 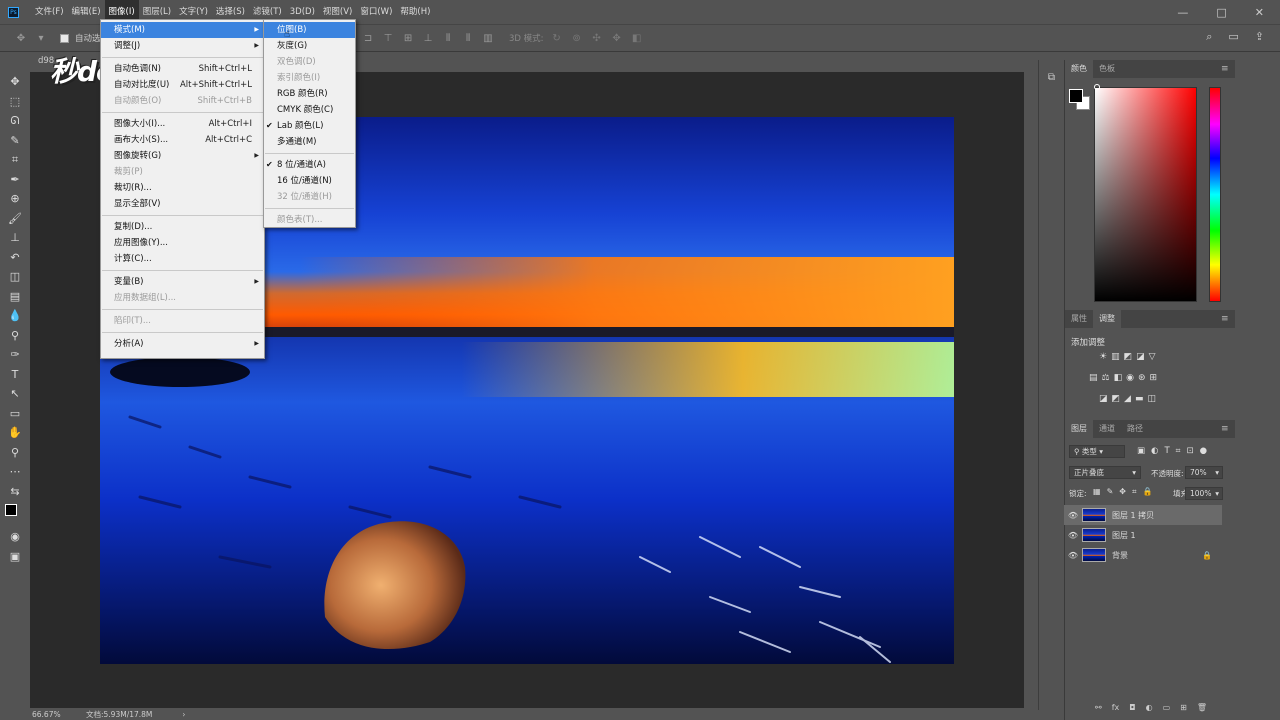 I want to click on auto-align-icon: ▥, so click(x=488, y=38).